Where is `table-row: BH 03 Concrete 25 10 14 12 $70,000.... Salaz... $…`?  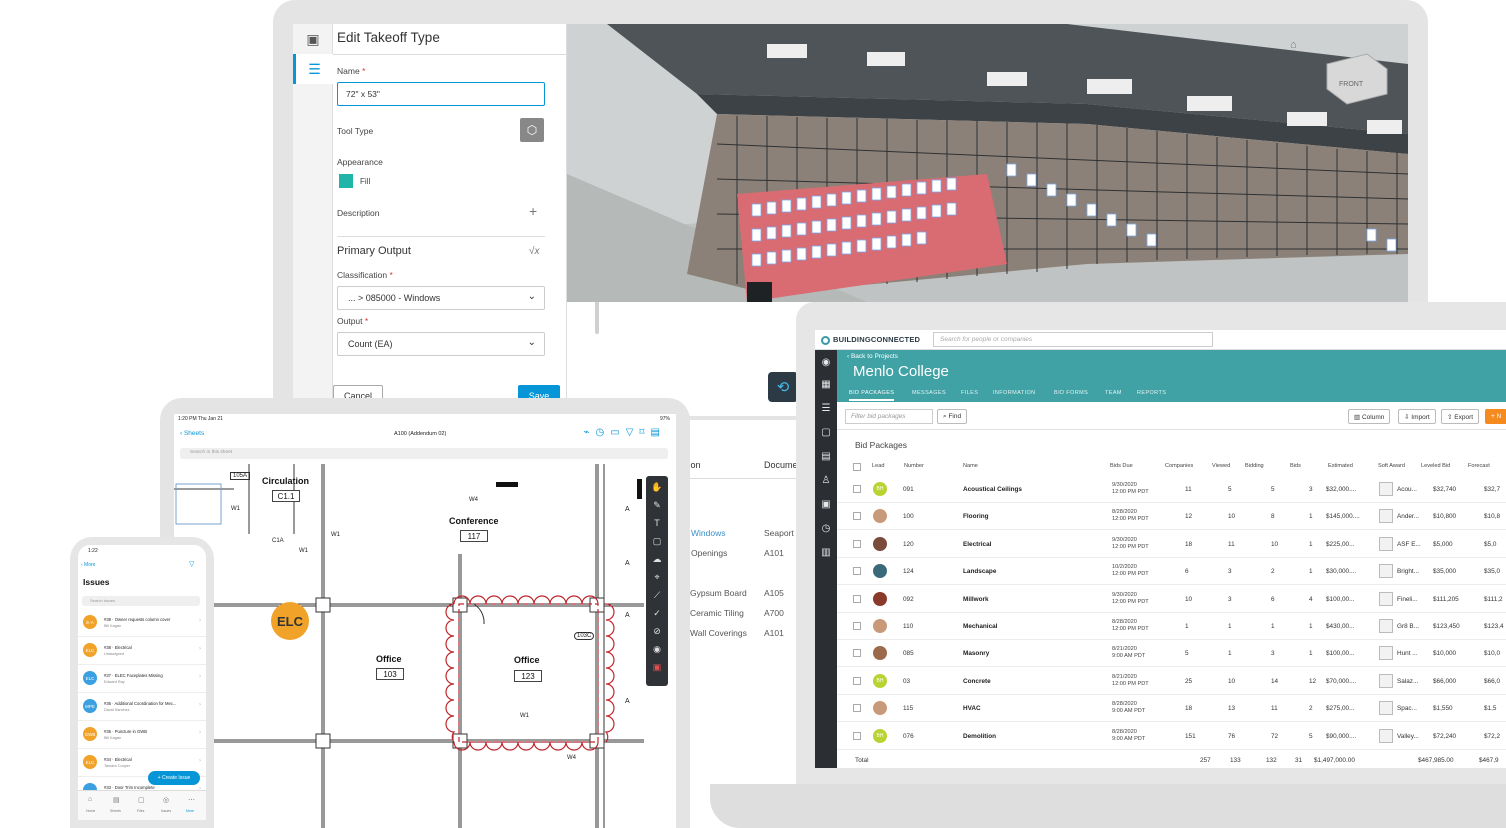
table-row: BH 03 Concrete 25 10 14 12 $70,000.... Salaz... $… is located at coordinates (1171, 681).